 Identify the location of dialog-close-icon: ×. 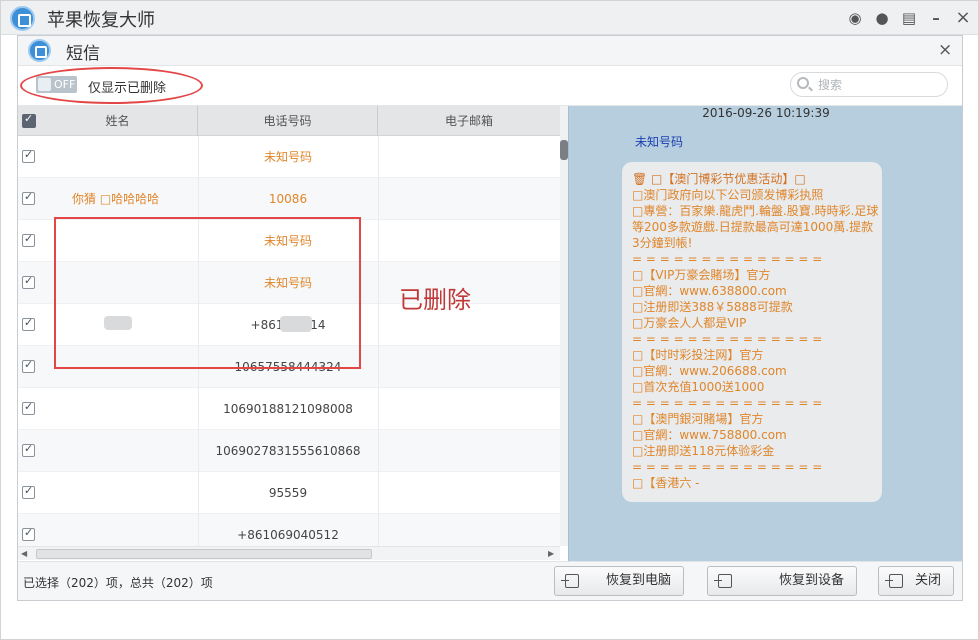
(945, 50).